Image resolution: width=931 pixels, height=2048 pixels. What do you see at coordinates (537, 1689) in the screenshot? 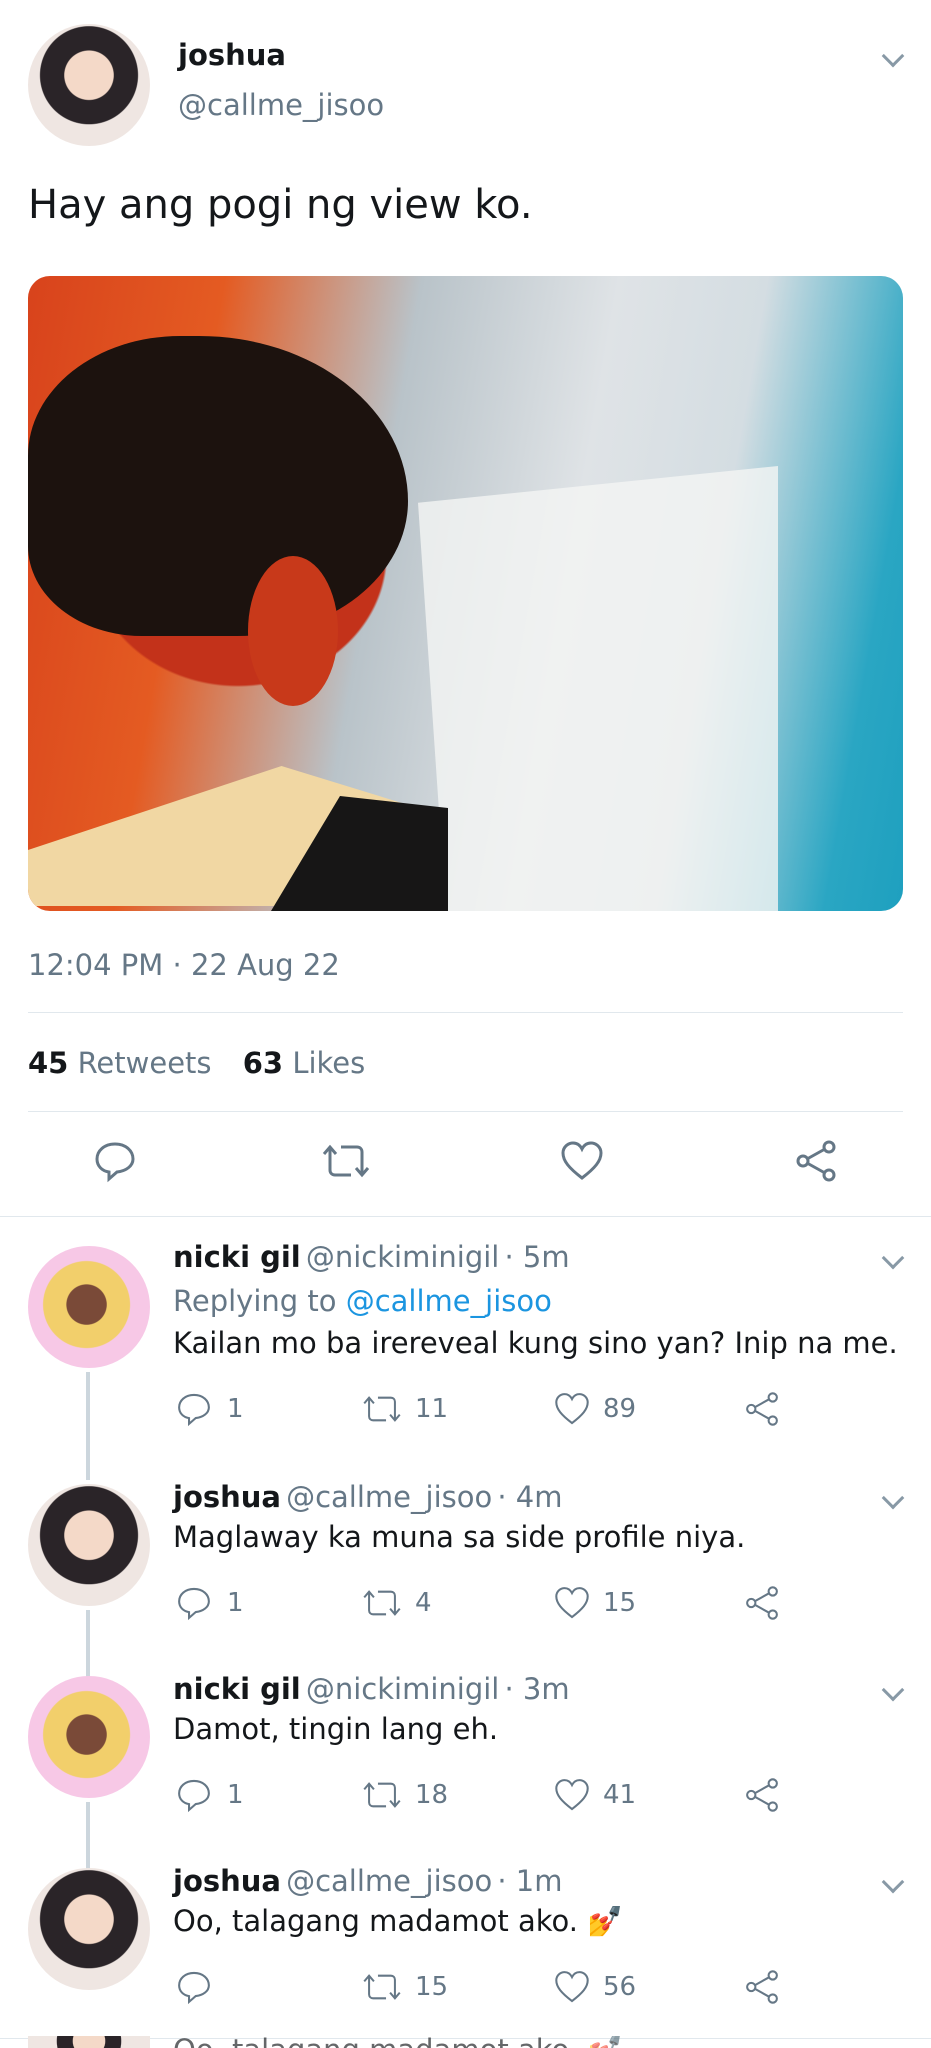
I see `reply-time: · 3m` at bounding box center [537, 1689].